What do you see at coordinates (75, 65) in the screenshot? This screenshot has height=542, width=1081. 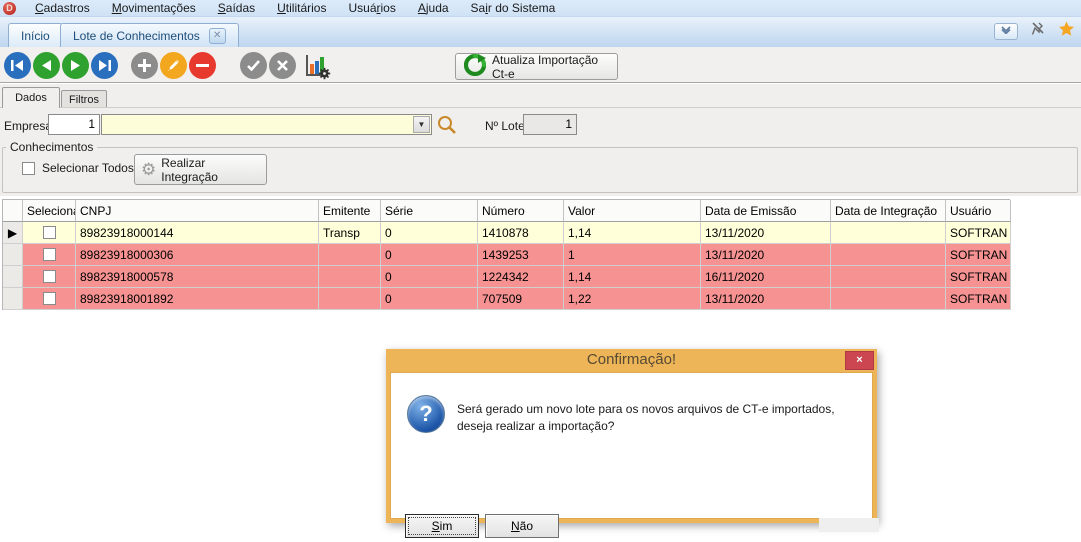 I see `next-record-button` at bounding box center [75, 65].